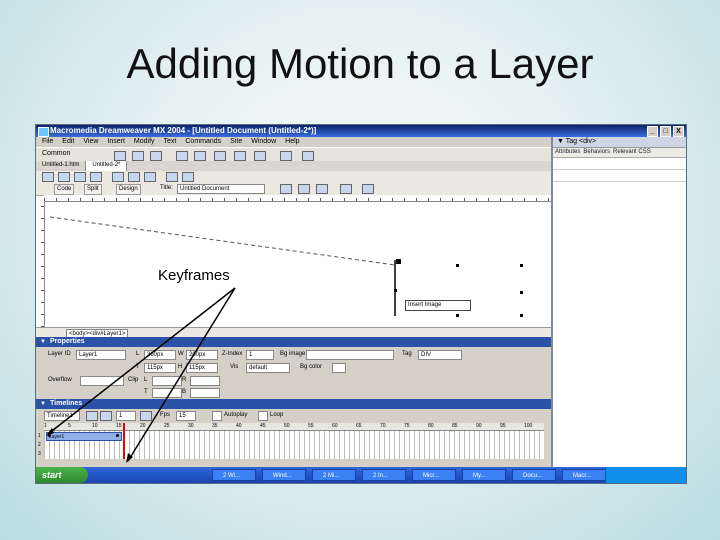  What do you see at coordinates (160, 368) in the screenshot?
I see `top-input: 115px` at bounding box center [160, 368].